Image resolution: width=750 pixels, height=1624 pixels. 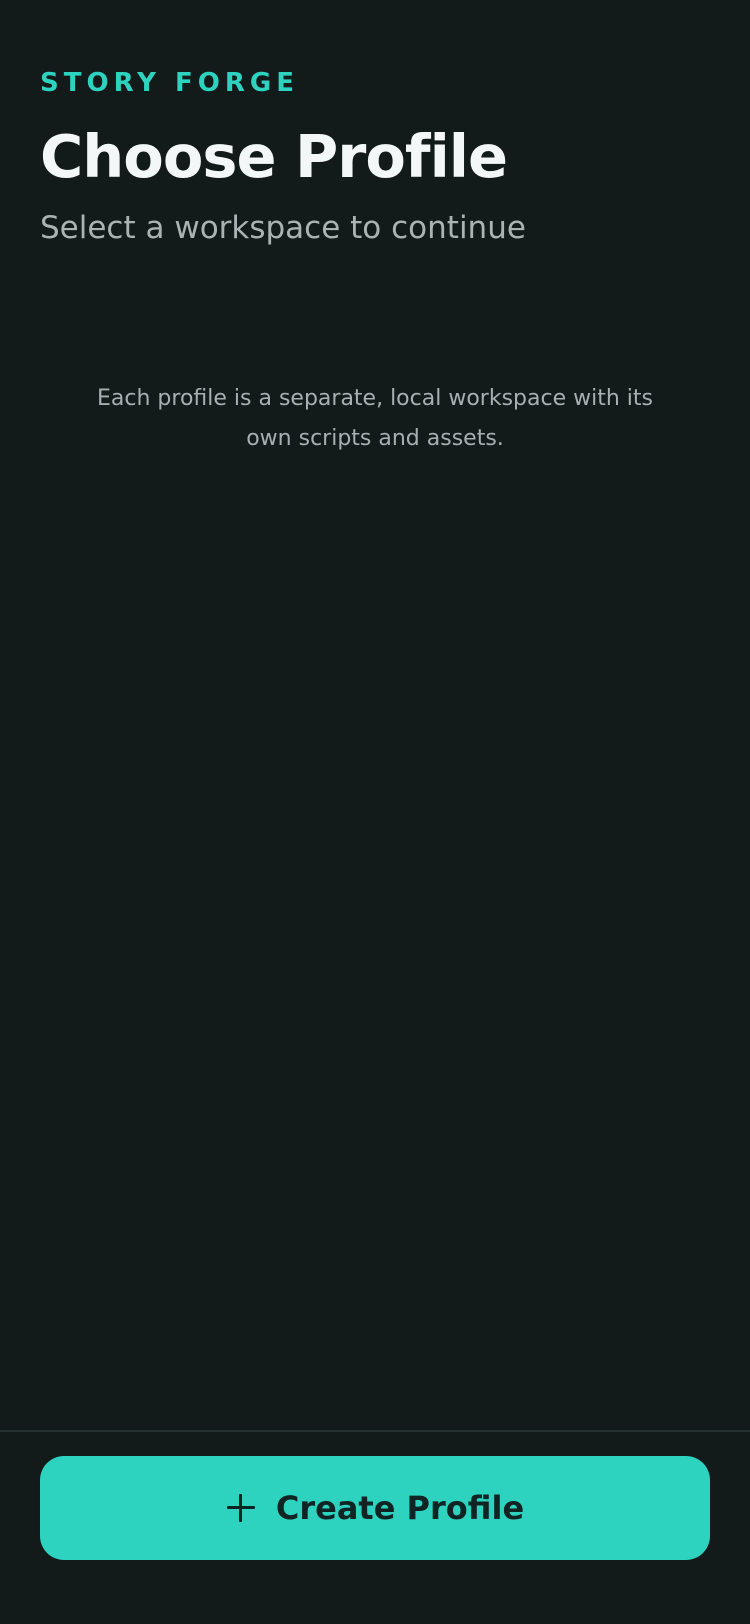 I want to click on create-profile-button: Create Profile, so click(x=375, y=1508).